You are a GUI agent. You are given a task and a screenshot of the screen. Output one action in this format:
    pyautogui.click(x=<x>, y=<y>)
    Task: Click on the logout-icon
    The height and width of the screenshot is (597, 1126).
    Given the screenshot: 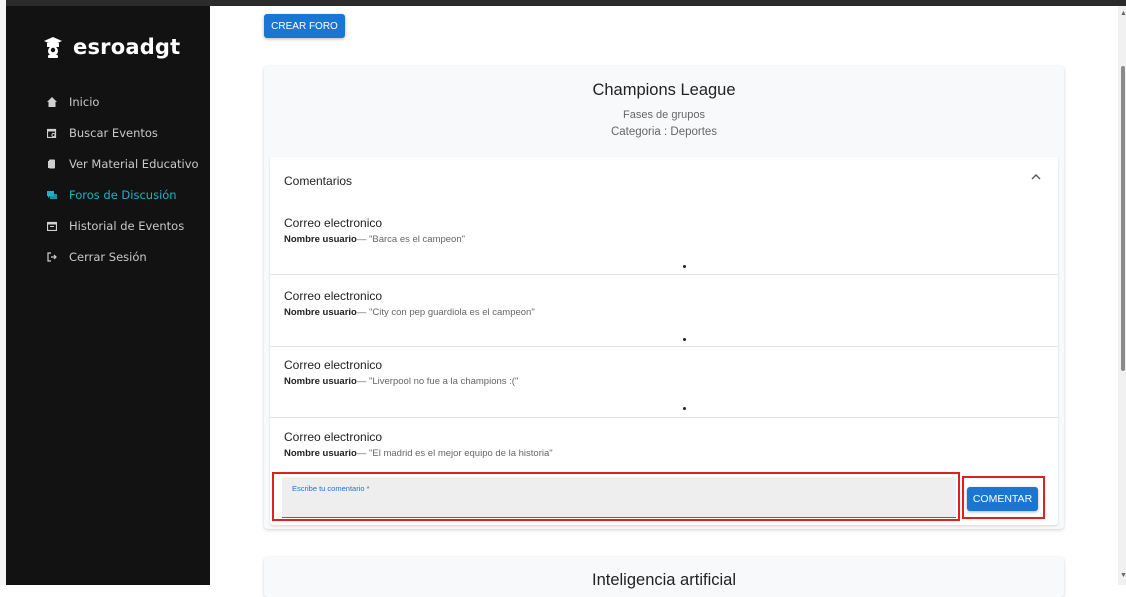 What is the action you would take?
    pyautogui.click(x=52, y=257)
    